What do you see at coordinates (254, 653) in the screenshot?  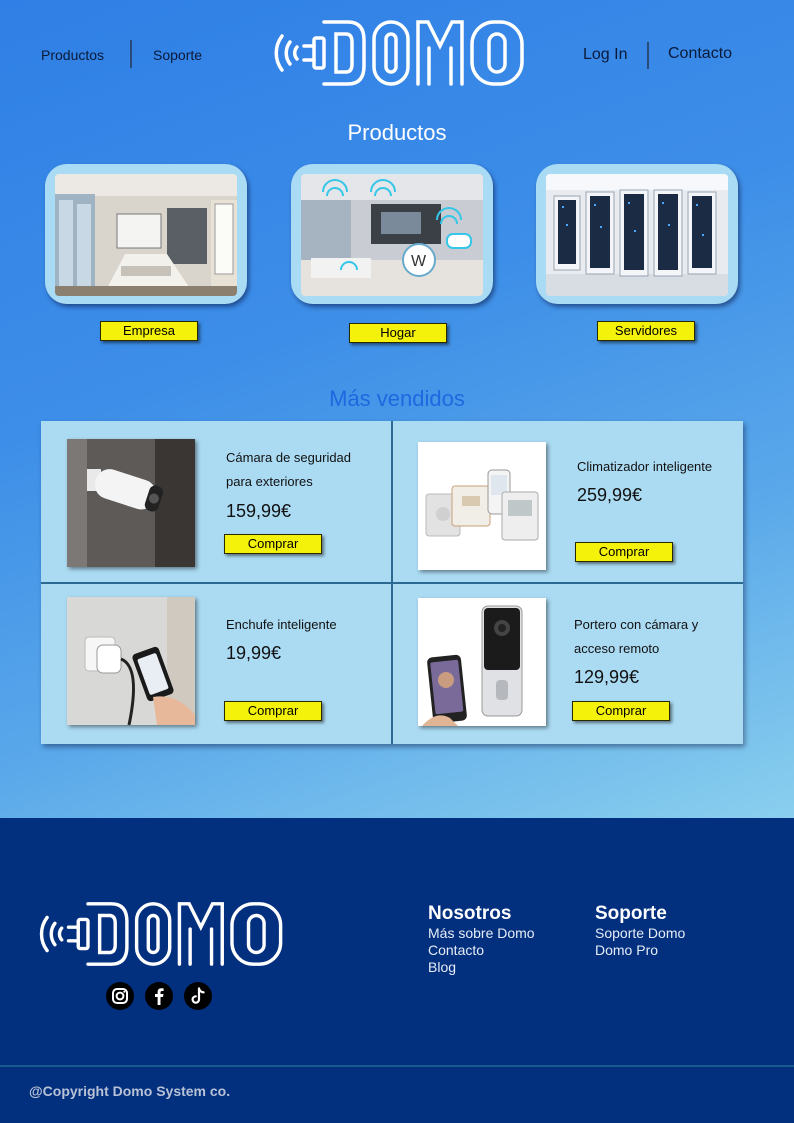 I see `product-price: 19,99€` at bounding box center [254, 653].